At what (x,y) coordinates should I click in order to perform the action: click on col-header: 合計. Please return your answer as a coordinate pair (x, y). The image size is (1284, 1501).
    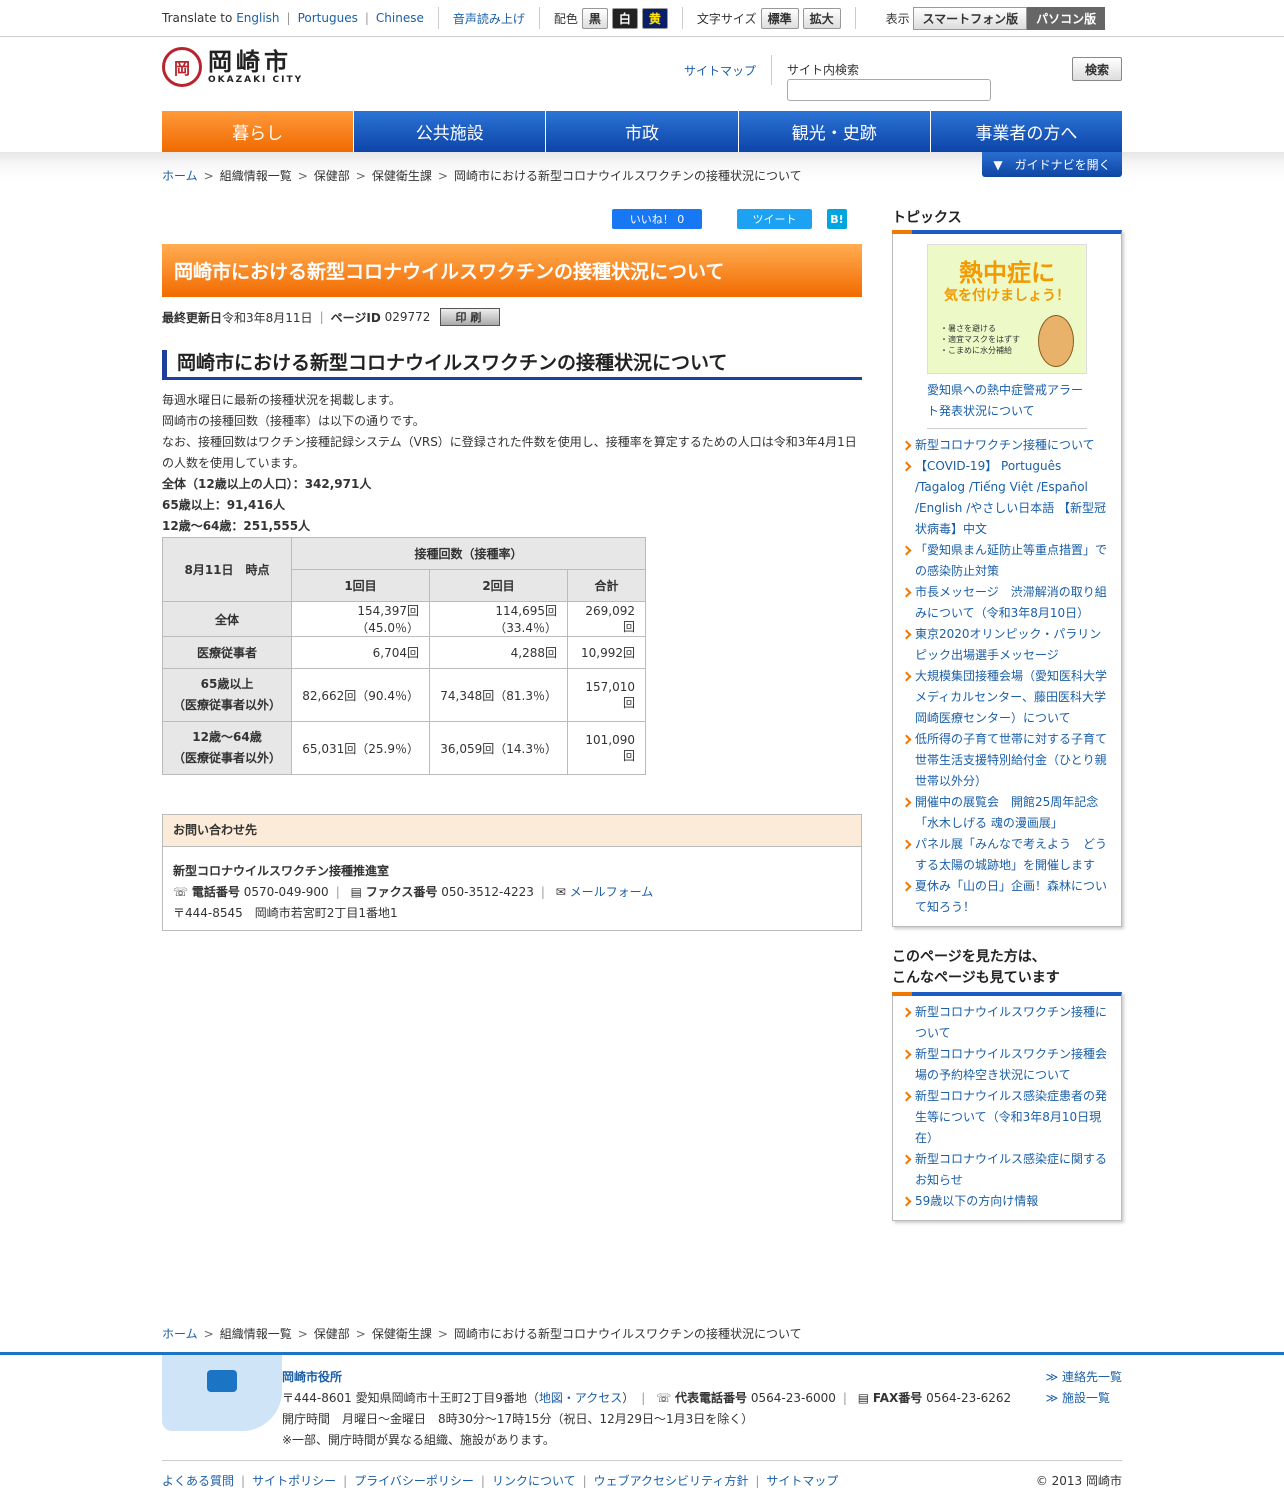
    Looking at the image, I should click on (606, 585).